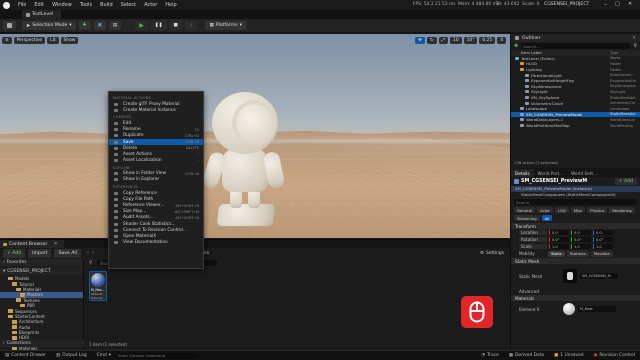 The image size is (640, 360). I want to click on filter-chip-general: General, so click(524, 210).